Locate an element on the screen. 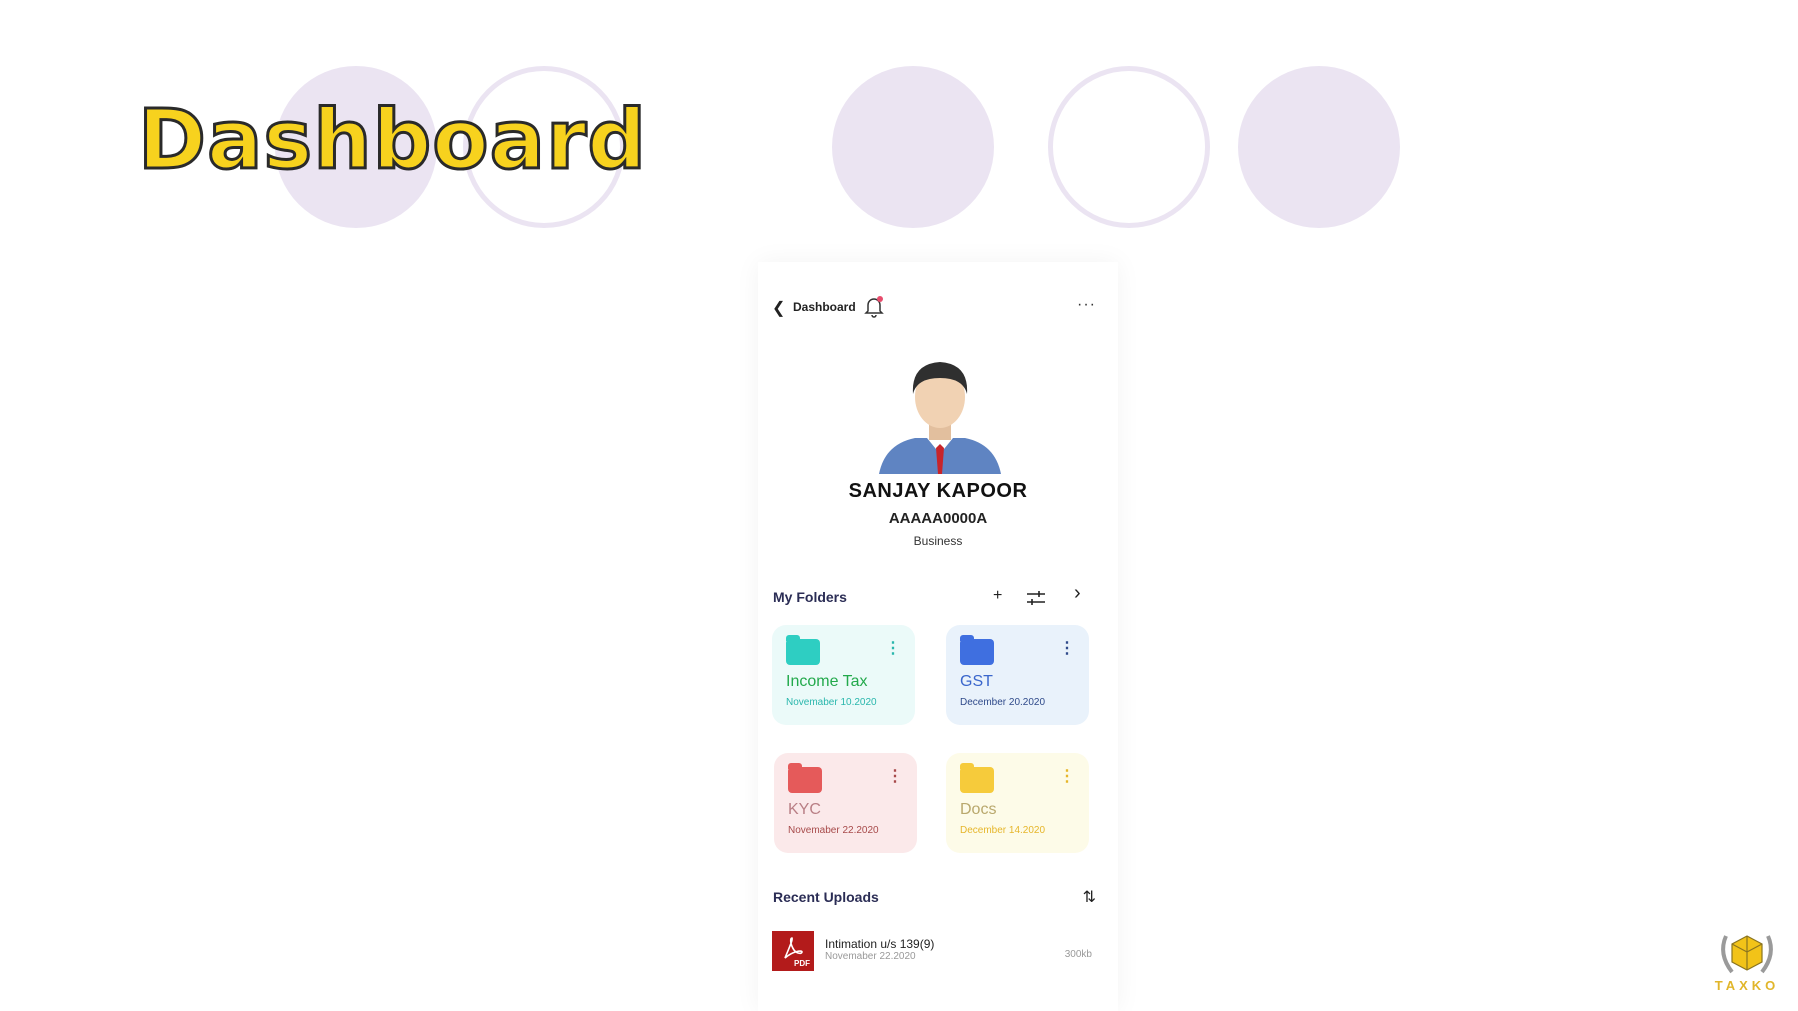 This screenshot has width=1798, height=1011. more-horizontal-icon: ··· is located at coordinates (1086, 305).